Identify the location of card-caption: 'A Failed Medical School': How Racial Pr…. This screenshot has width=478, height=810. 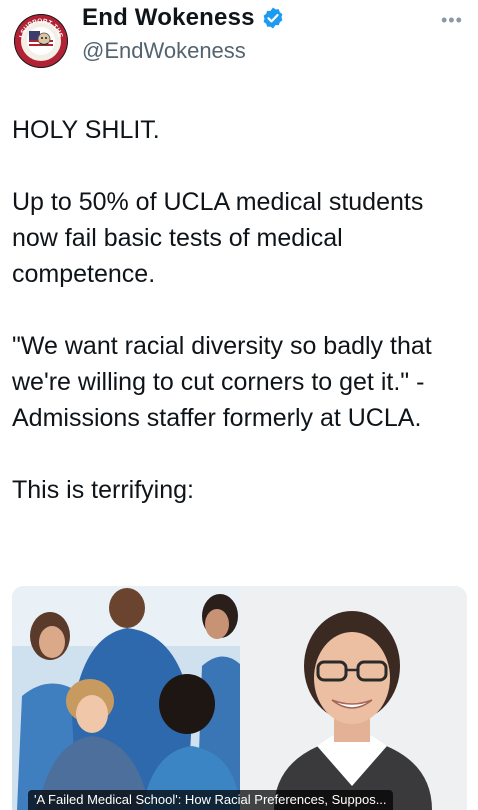
(210, 800).